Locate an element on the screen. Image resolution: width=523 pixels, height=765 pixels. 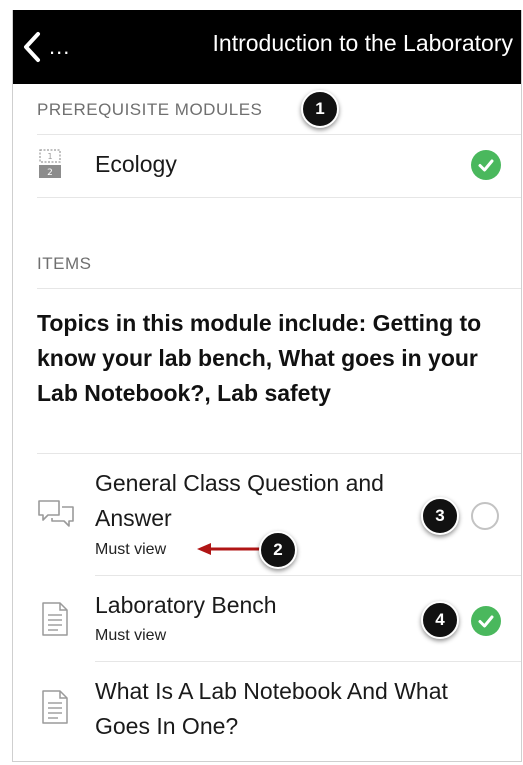
prerequisite-item-label: Ecology is located at coordinates (136, 164).